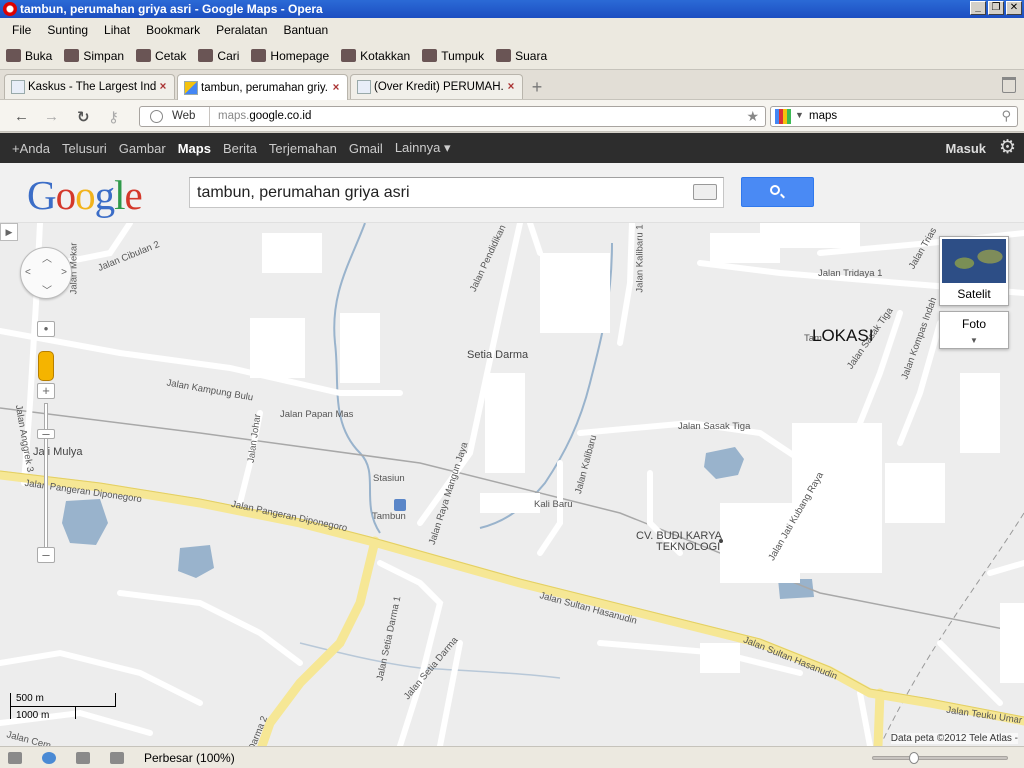 This screenshot has height=768, width=1024. What do you see at coordinates (940, 758) in the screenshot?
I see `zoom-slider` at bounding box center [940, 758].